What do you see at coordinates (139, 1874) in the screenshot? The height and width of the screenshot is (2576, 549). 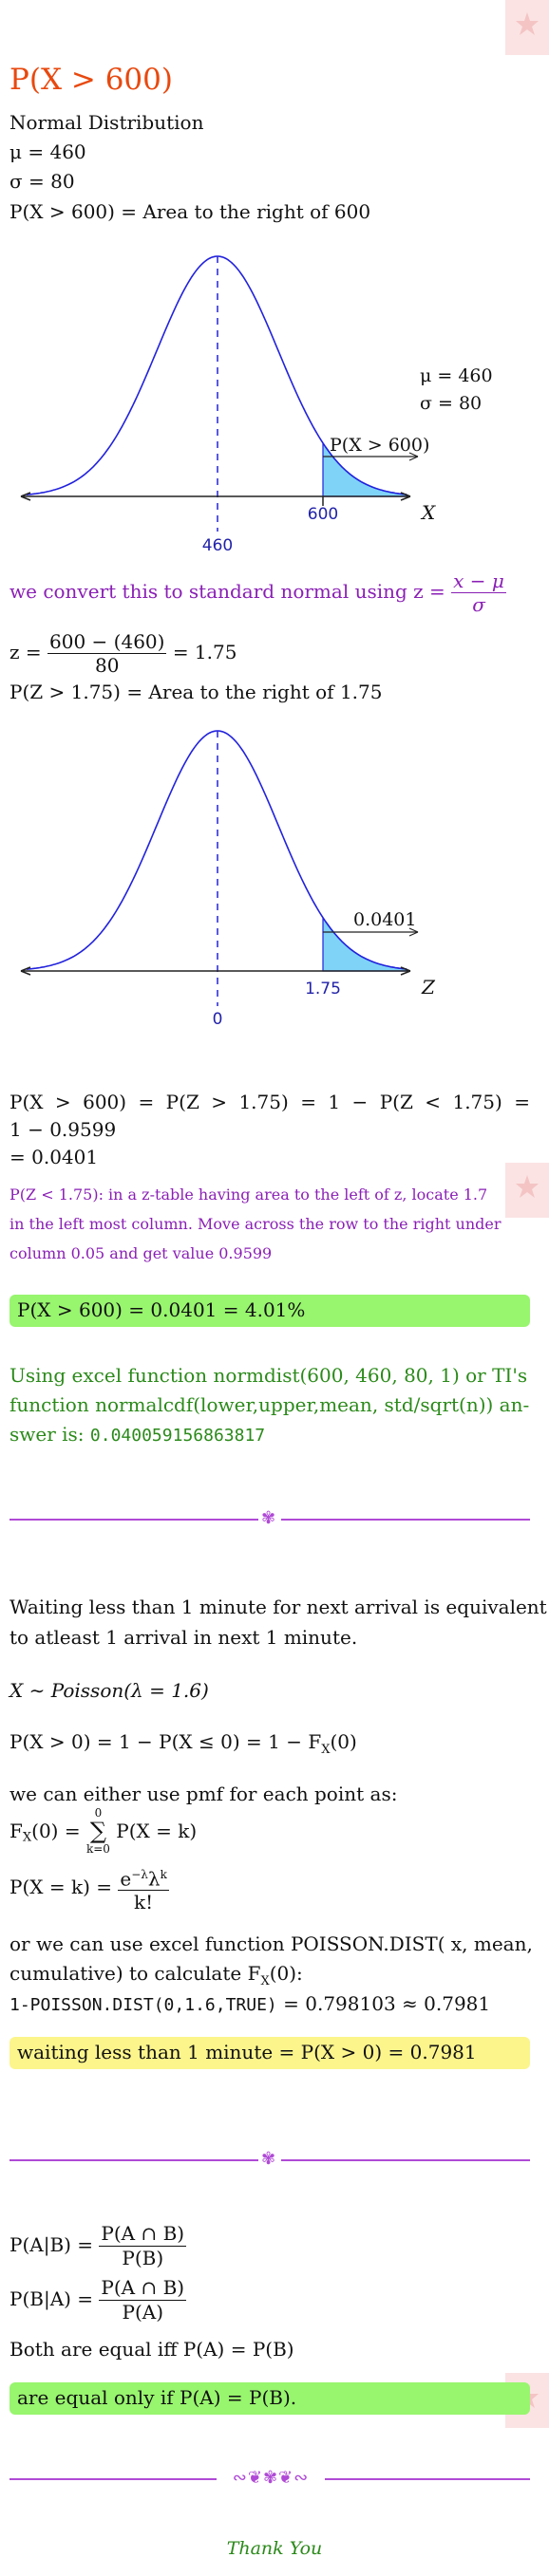 I see `pmf-num-sup: −λ` at bounding box center [139, 1874].